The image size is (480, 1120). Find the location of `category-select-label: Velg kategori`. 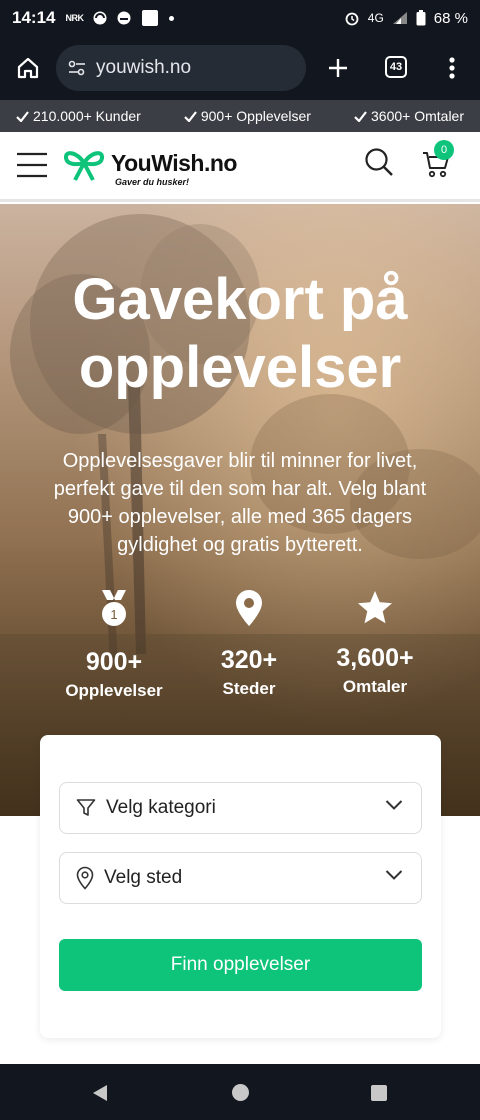

category-select-label: Velg kategori is located at coordinates (161, 807).